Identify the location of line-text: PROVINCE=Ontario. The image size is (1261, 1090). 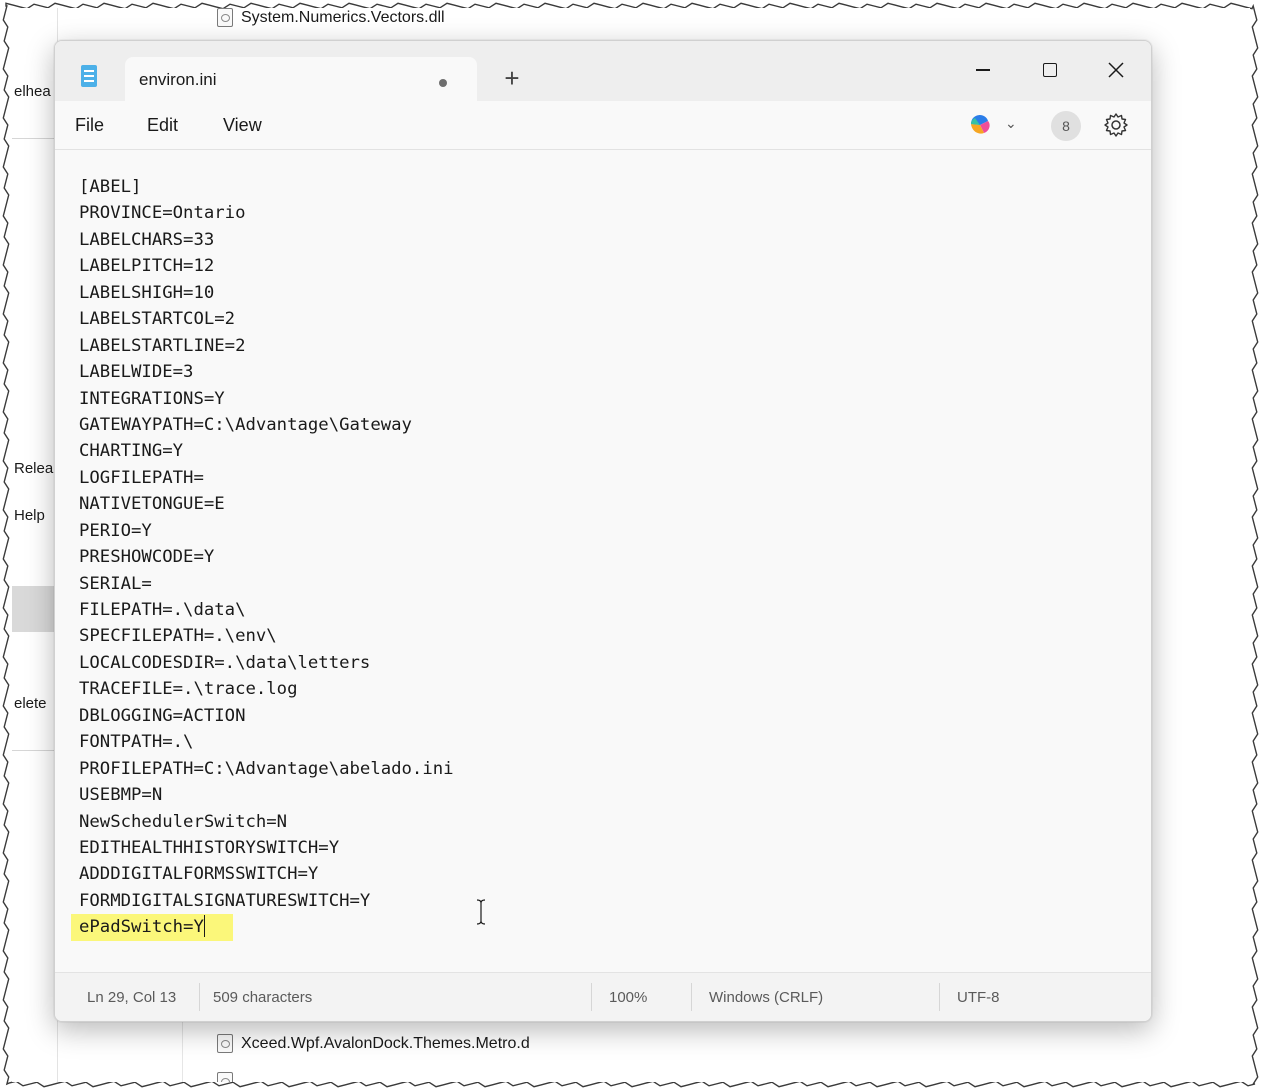
(162, 213).